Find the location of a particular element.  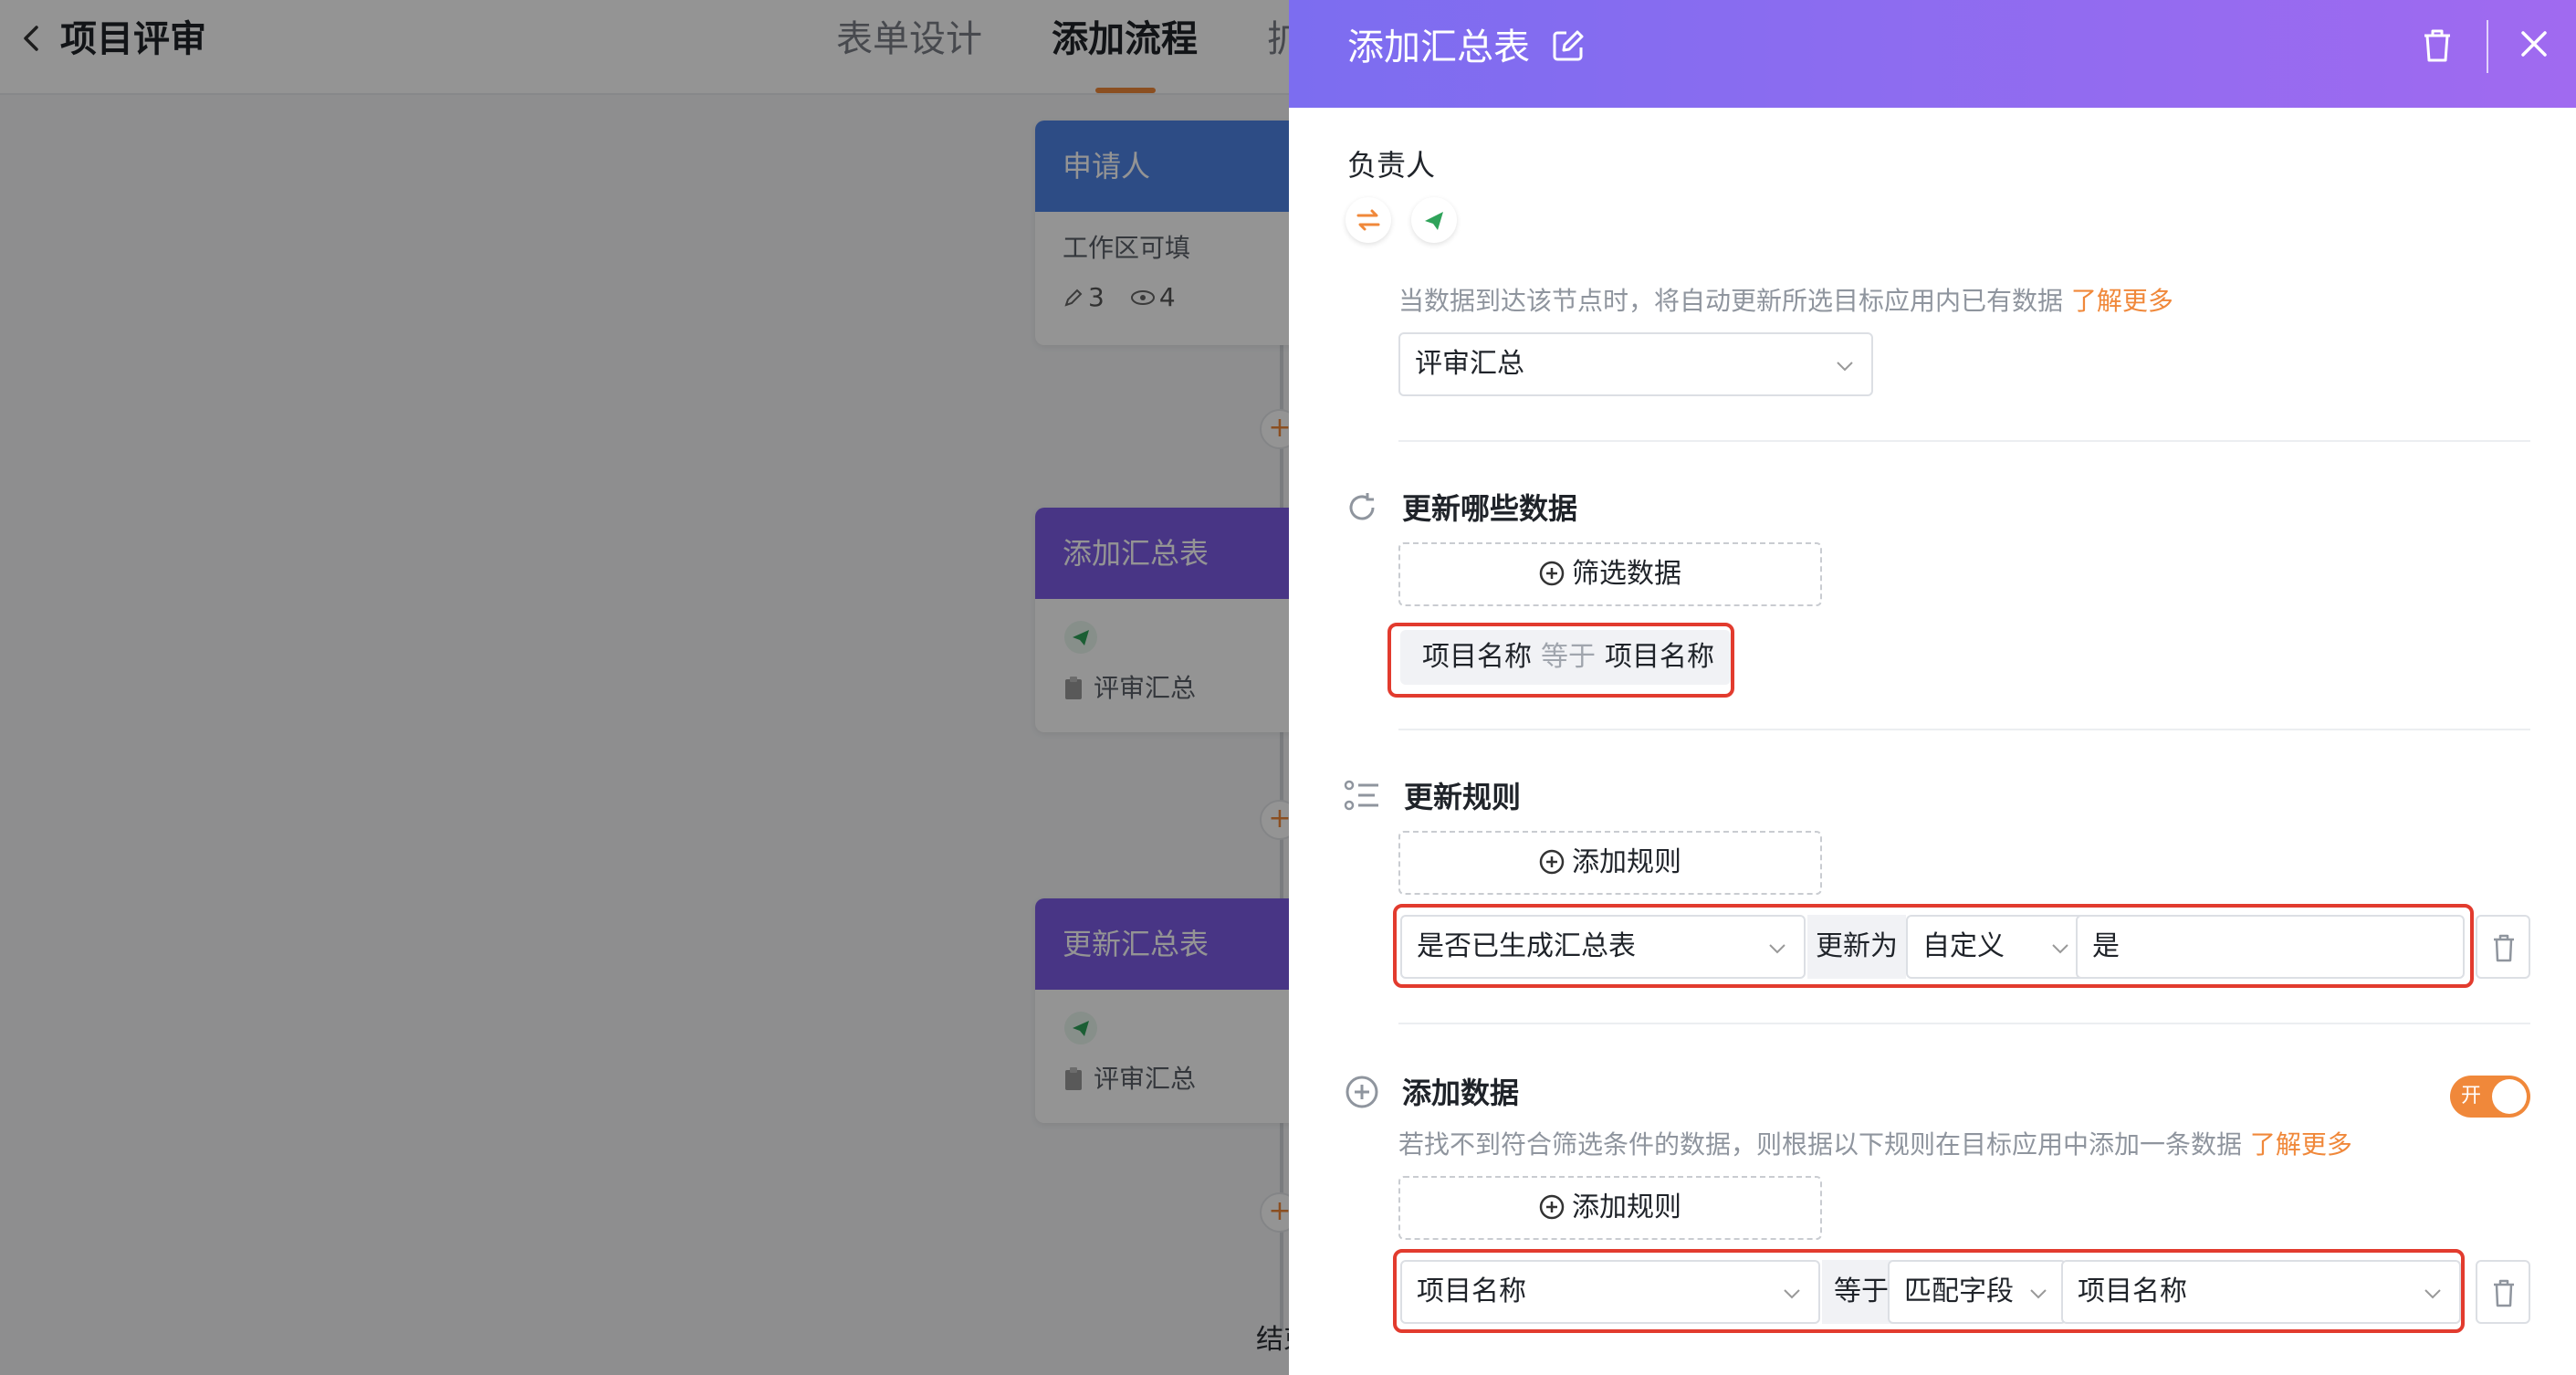

swap-icon is located at coordinates (1368, 220).